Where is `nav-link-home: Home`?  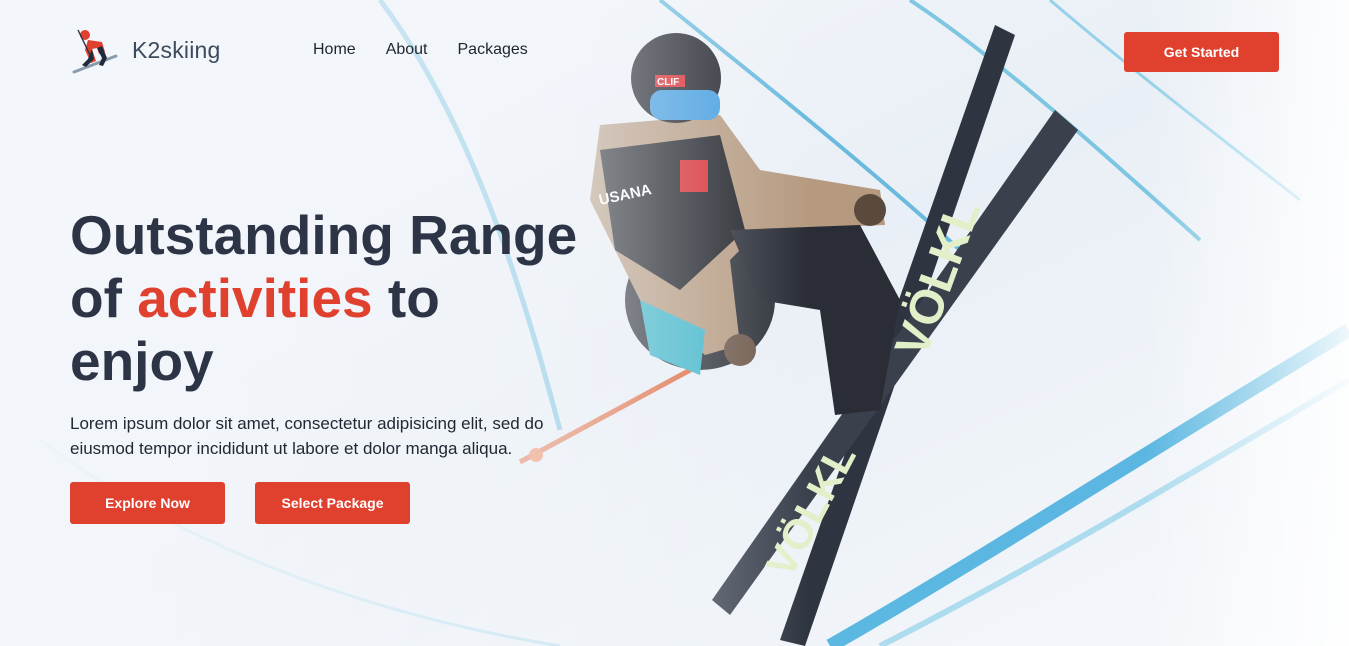 nav-link-home: Home is located at coordinates (334, 50).